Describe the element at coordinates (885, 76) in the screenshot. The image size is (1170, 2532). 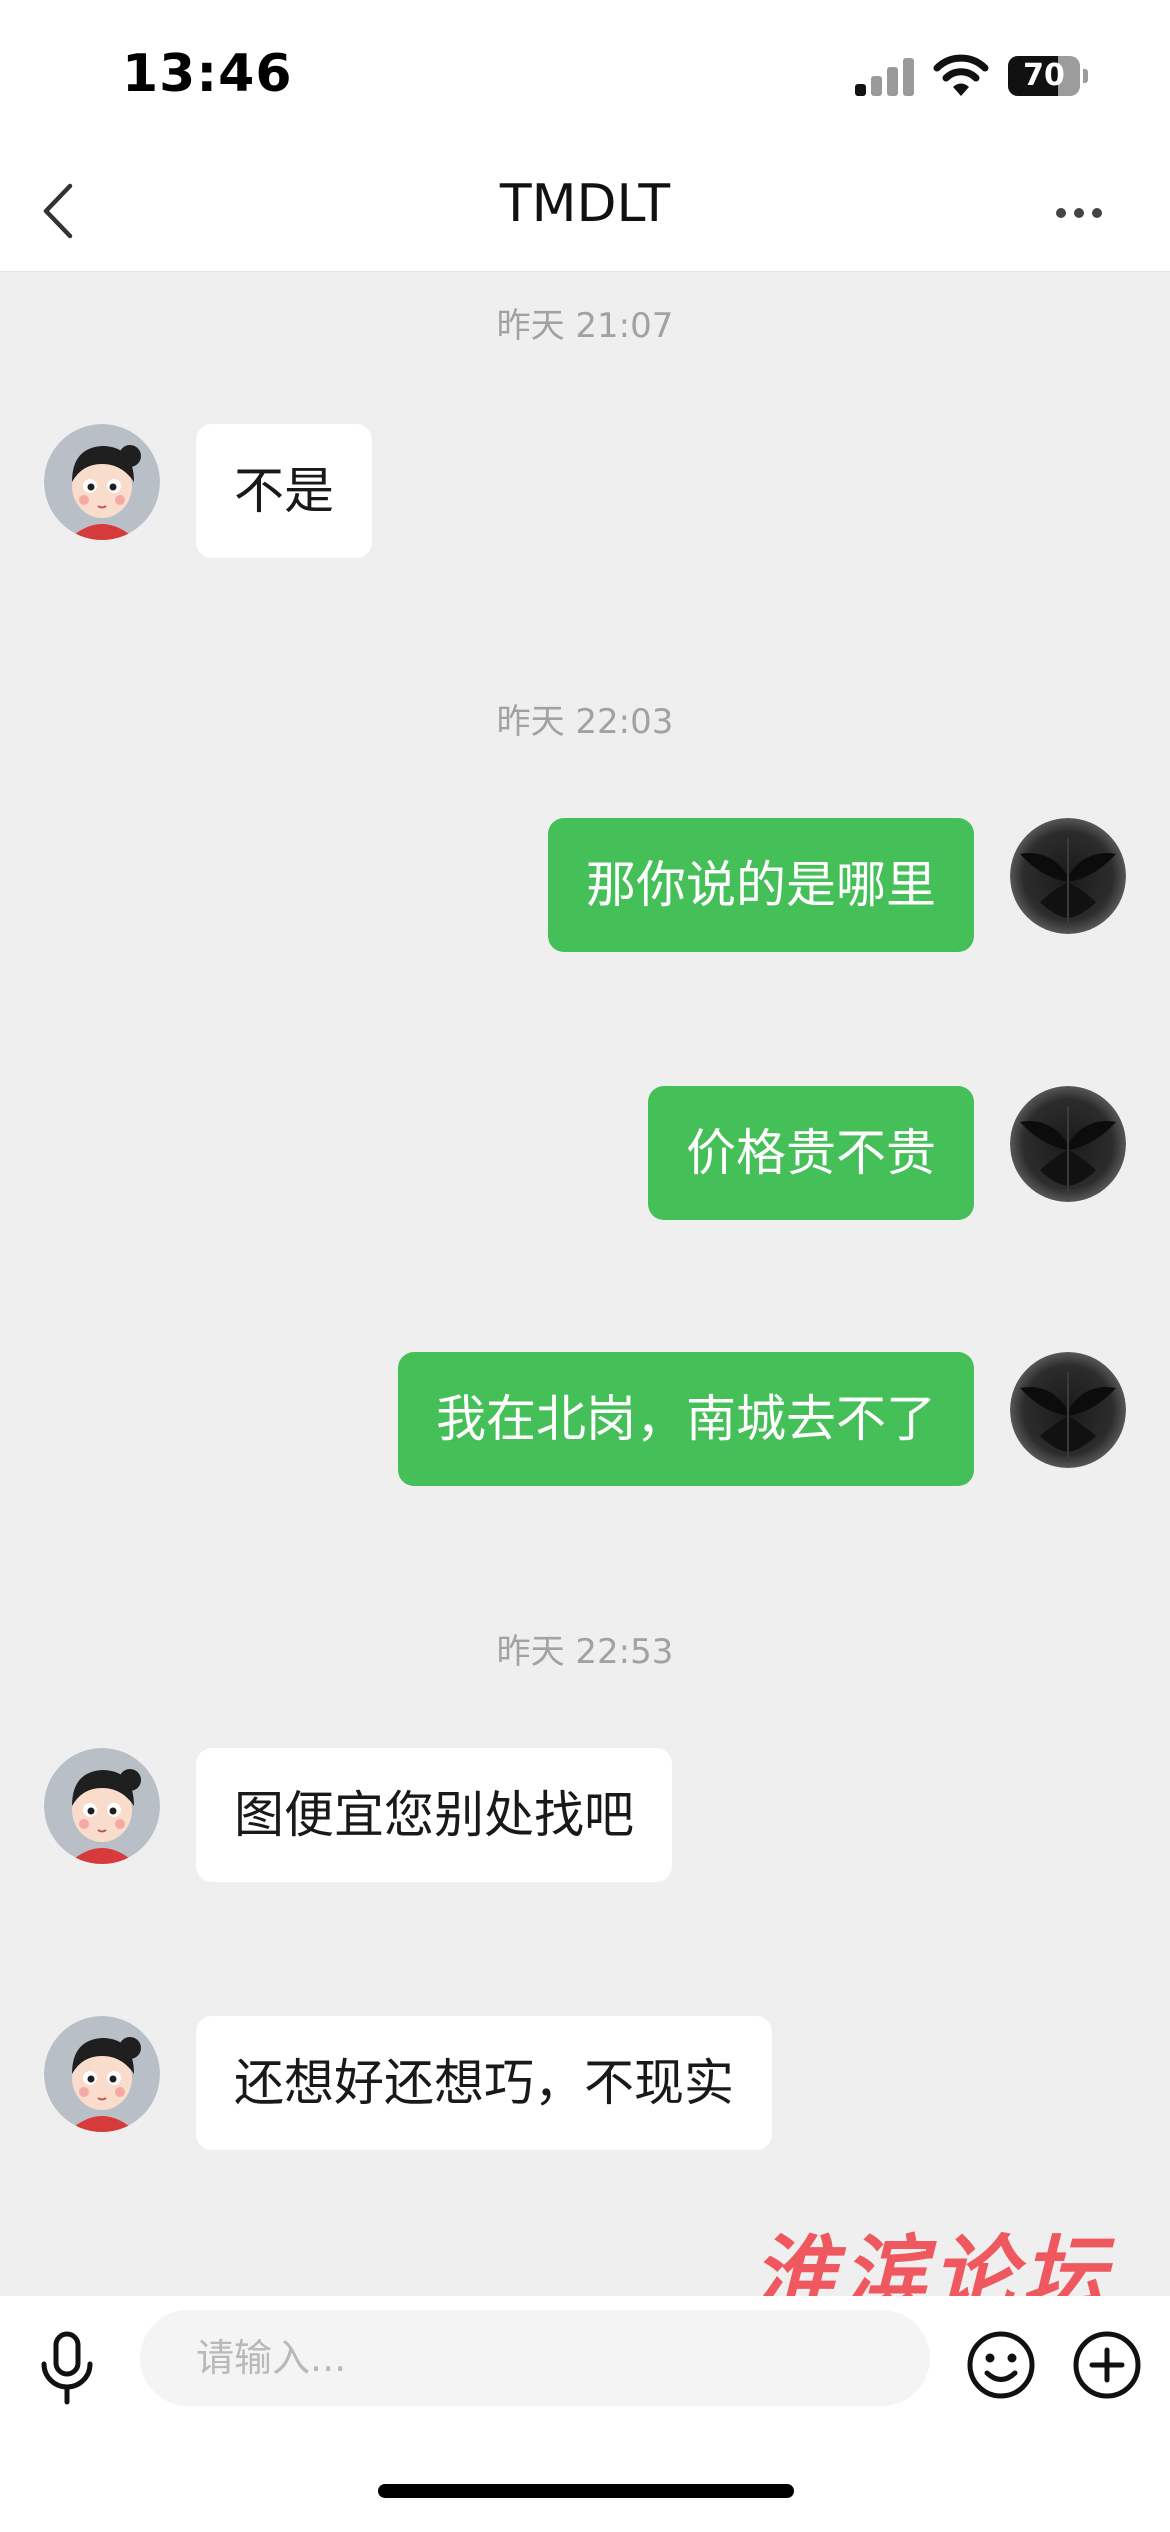
I see `signal-icon` at that location.